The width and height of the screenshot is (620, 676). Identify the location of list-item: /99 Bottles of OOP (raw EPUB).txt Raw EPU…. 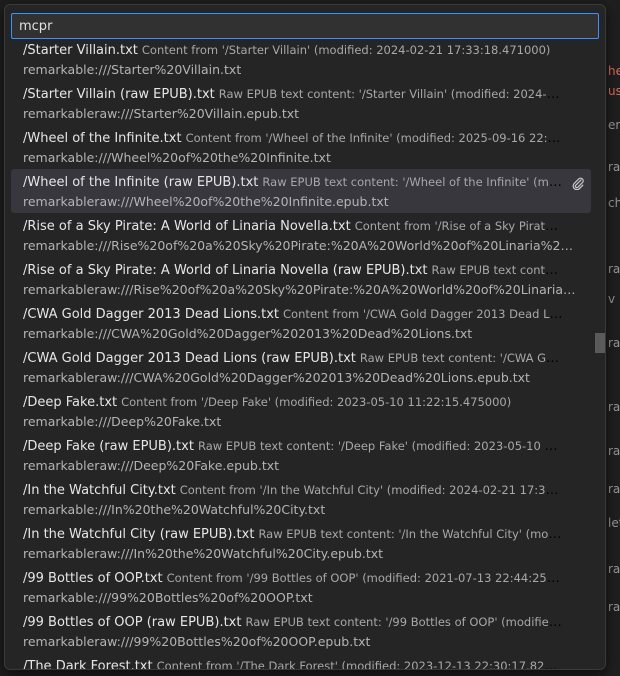
(301, 631).